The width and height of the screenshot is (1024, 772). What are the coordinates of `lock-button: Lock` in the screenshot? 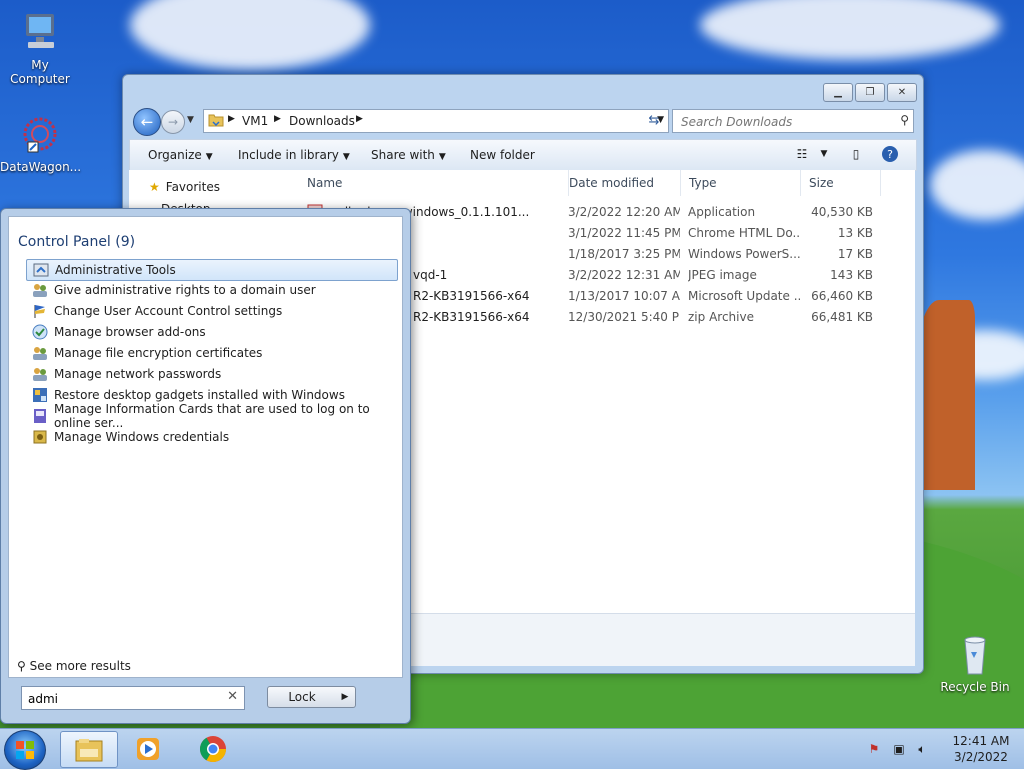 It's located at (302, 697).